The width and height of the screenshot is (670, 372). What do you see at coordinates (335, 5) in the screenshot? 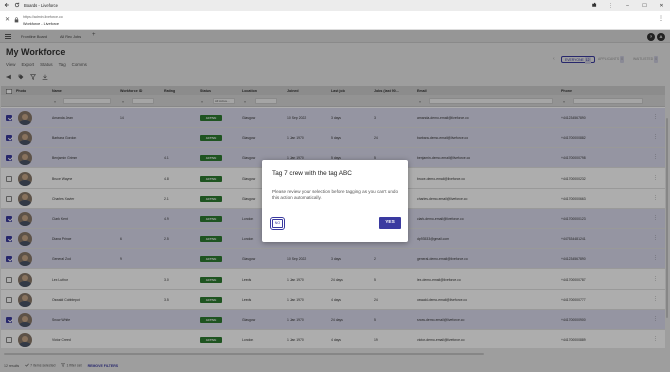
I see `browser-titlebar: Boards - Liveforce ⋮ – ☐ ✕` at bounding box center [335, 5].